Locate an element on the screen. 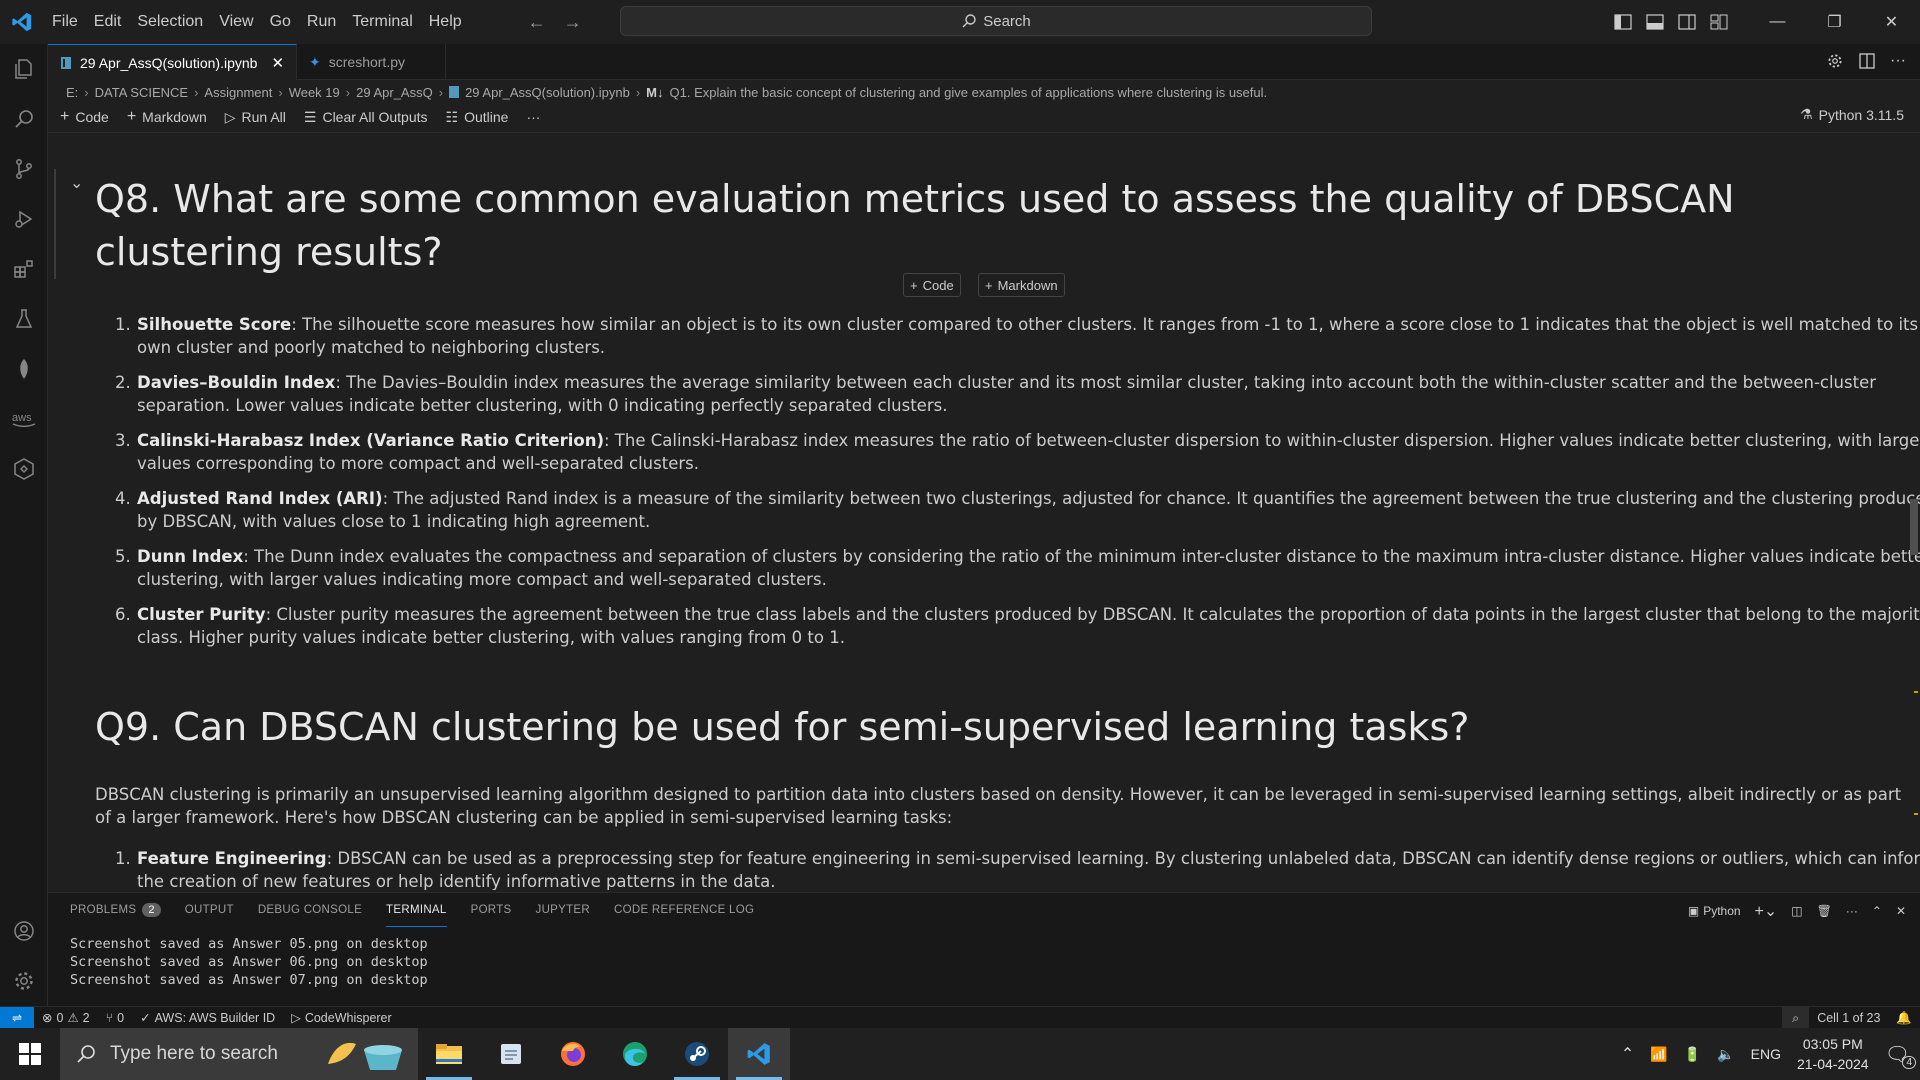 Image resolution: width=1920 pixels, height=1080 pixels. volume-icon: 🔈 is located at coordinates (1725, 1054).